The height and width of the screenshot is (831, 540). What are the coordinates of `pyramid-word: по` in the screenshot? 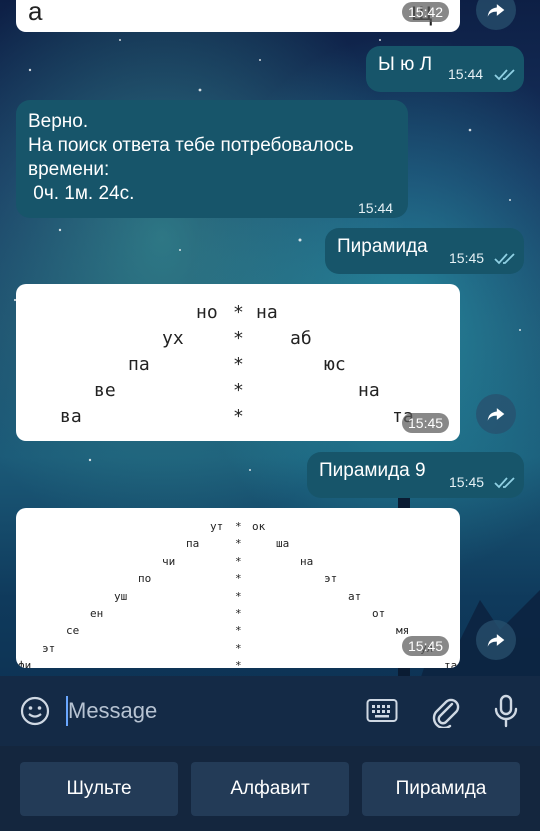 It's located at (145, 579).